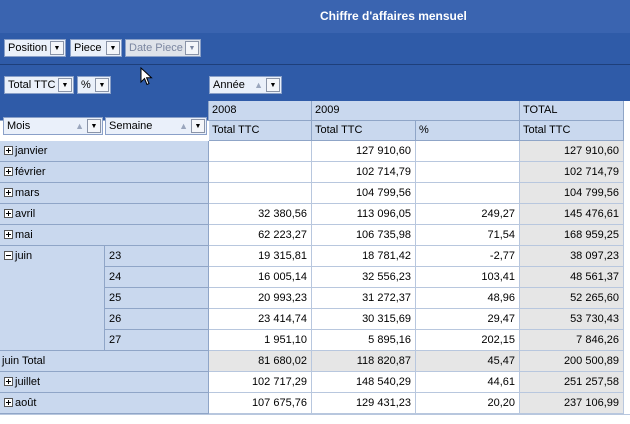 This screenshot has width=630, height=424. What do you see at coordinates (364, 214) in the screenshot?
I see `cell-2009-total-ttc: 113 096,05` at bounding box center [364, 214].